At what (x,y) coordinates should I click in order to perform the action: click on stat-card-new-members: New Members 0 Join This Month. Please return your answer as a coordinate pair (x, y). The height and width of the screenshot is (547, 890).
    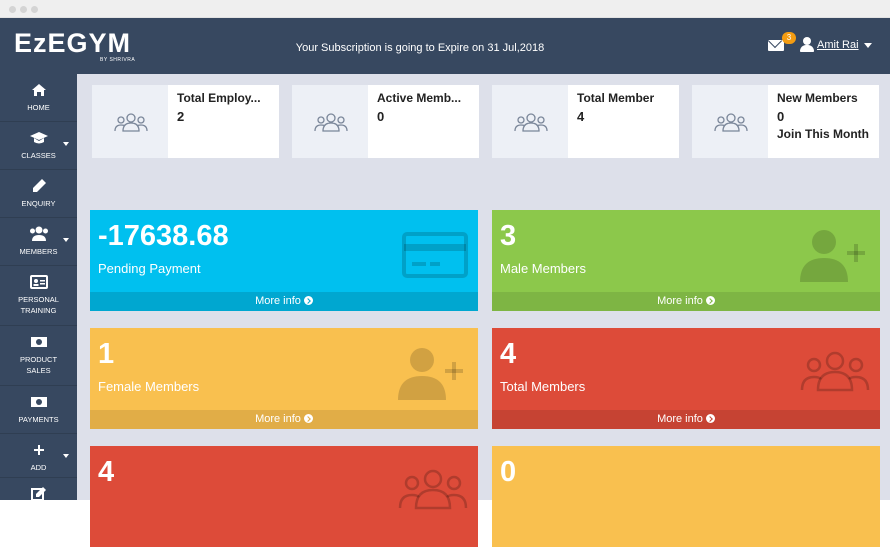
    Looking at the image, I should click on (785, 121).